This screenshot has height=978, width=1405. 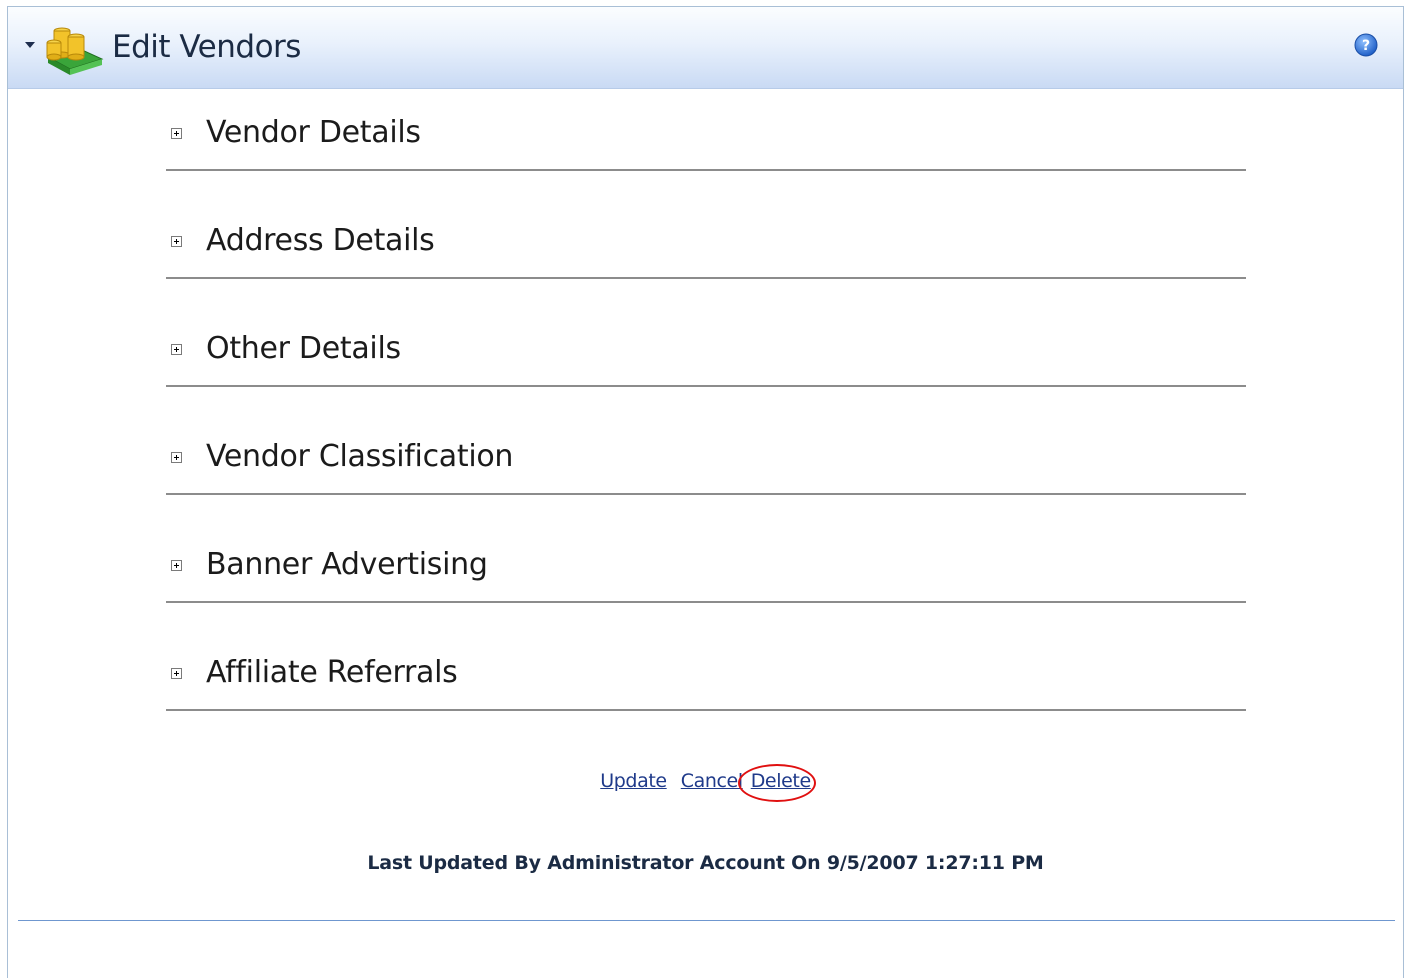 What do you see at coordinates (706, 575) in the screenshot?
I see `section-banner-advertising: Banner Advertising` at bounding box center [706, 575].